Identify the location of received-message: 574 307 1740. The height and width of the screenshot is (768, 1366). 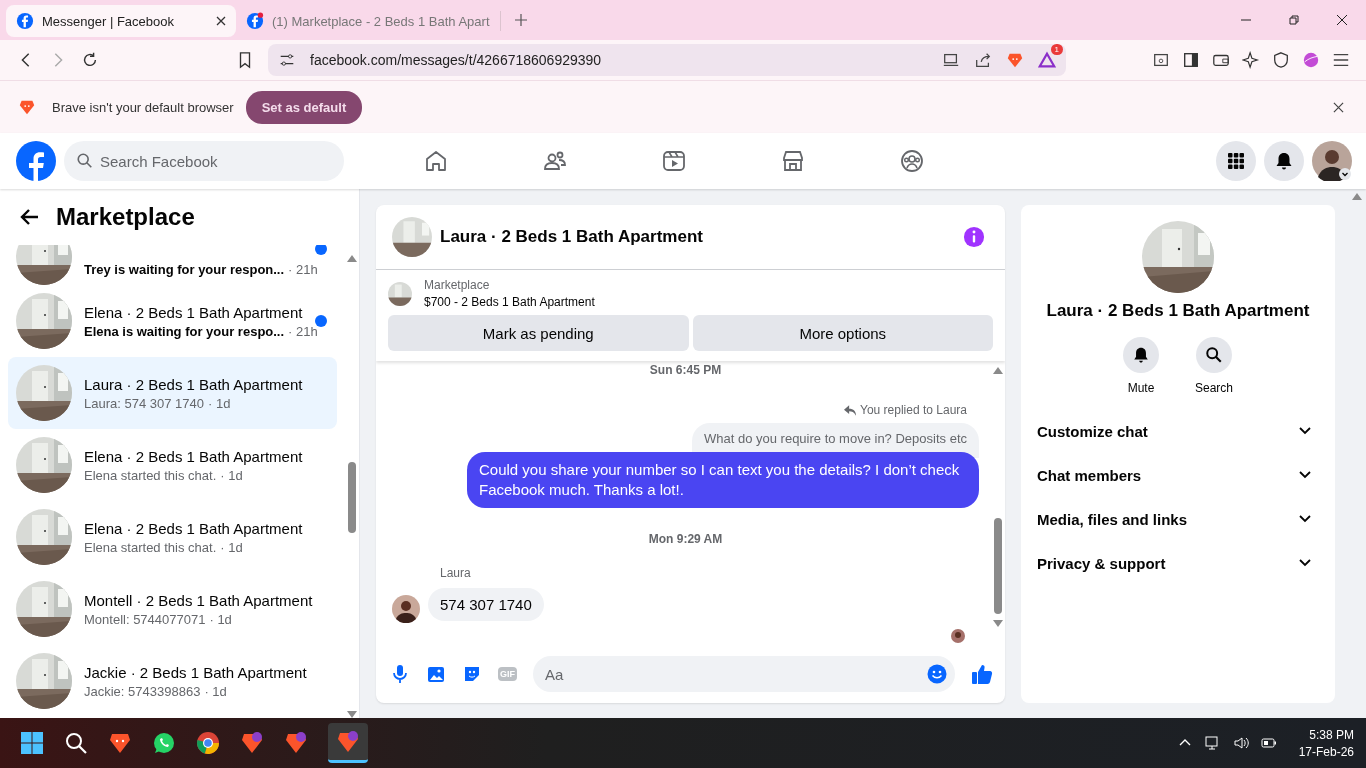
(486, 604).